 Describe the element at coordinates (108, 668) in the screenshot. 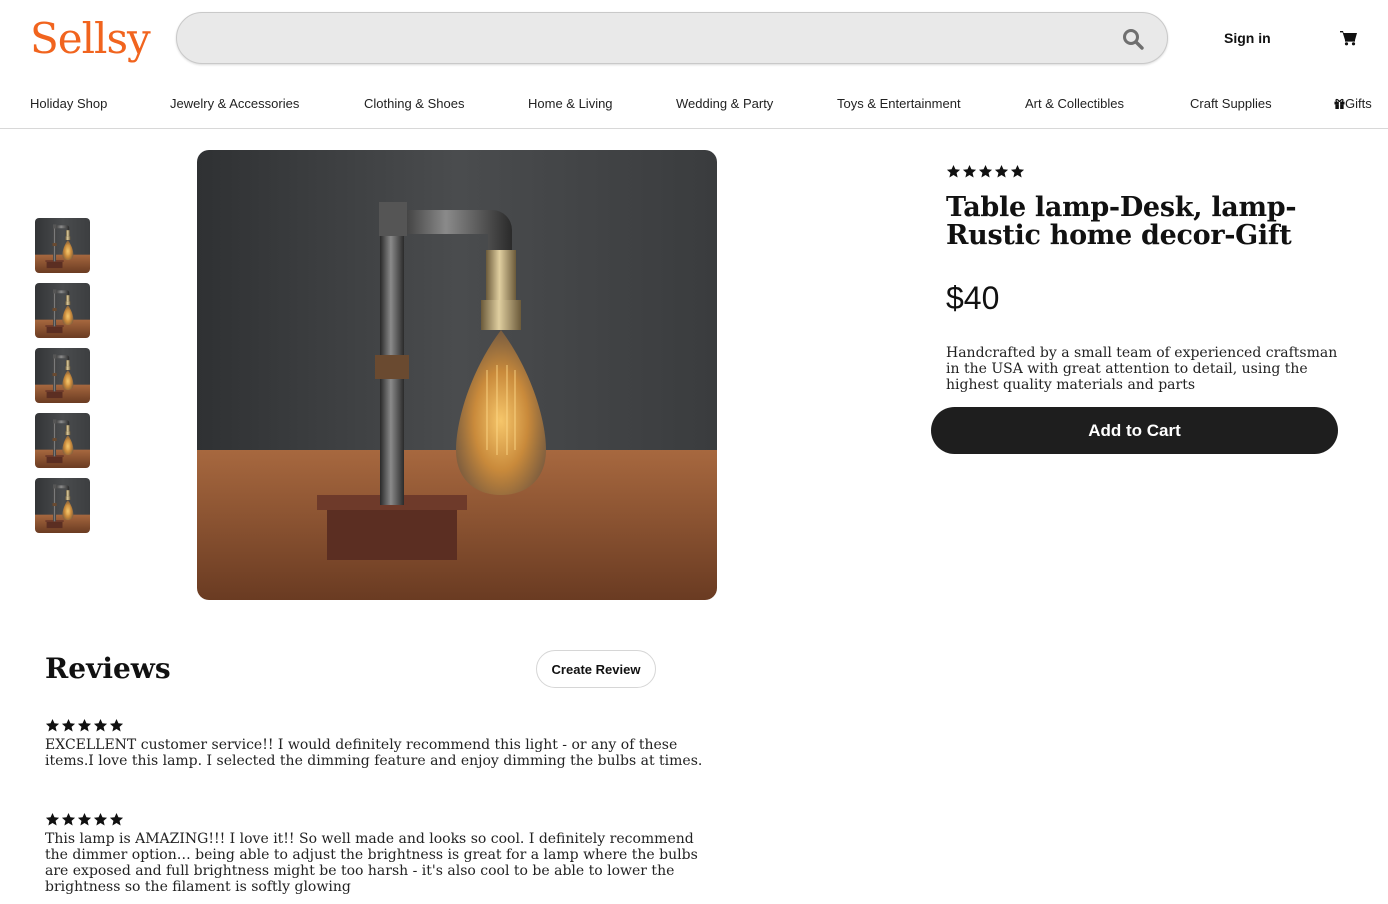

I see `reviews-heading: Reviews` at that location.